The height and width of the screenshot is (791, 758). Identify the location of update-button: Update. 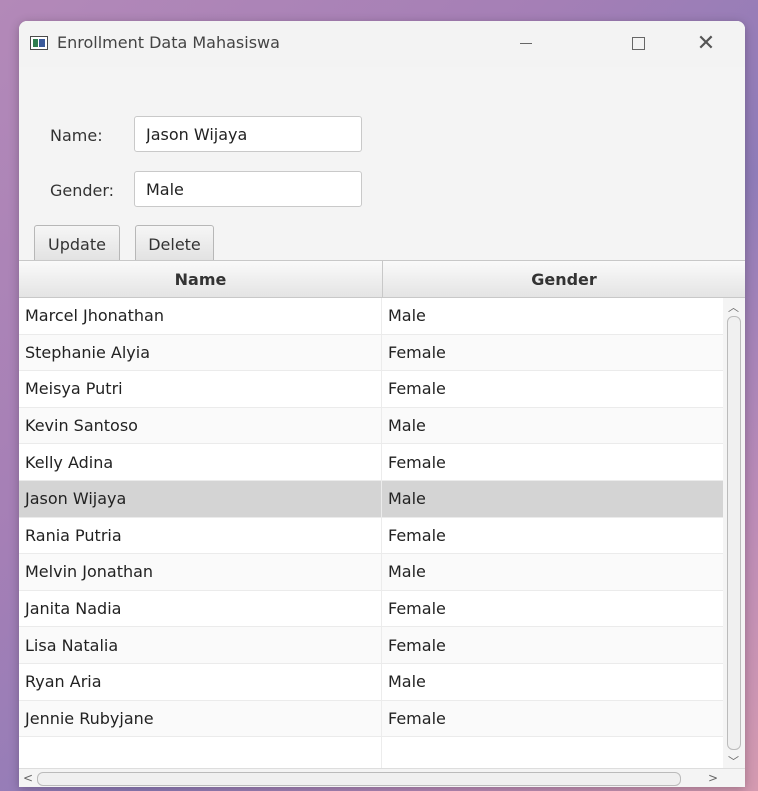
(77, 244).